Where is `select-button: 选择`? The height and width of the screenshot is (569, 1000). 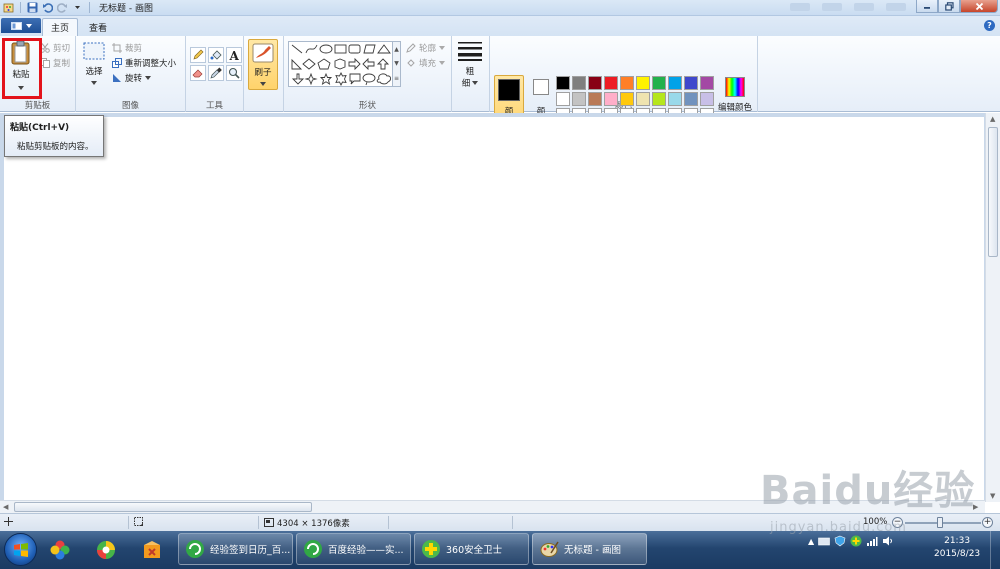
select-button: 选择 is located at coordinates (94, 63).